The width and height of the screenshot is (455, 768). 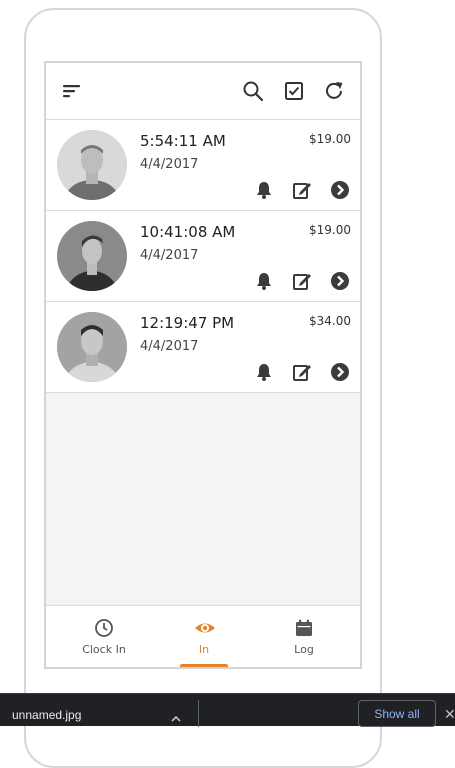 I want to click on list-item: 12:19:47 PM 4/4/2017 $34.00, so click(x=203, y=347).